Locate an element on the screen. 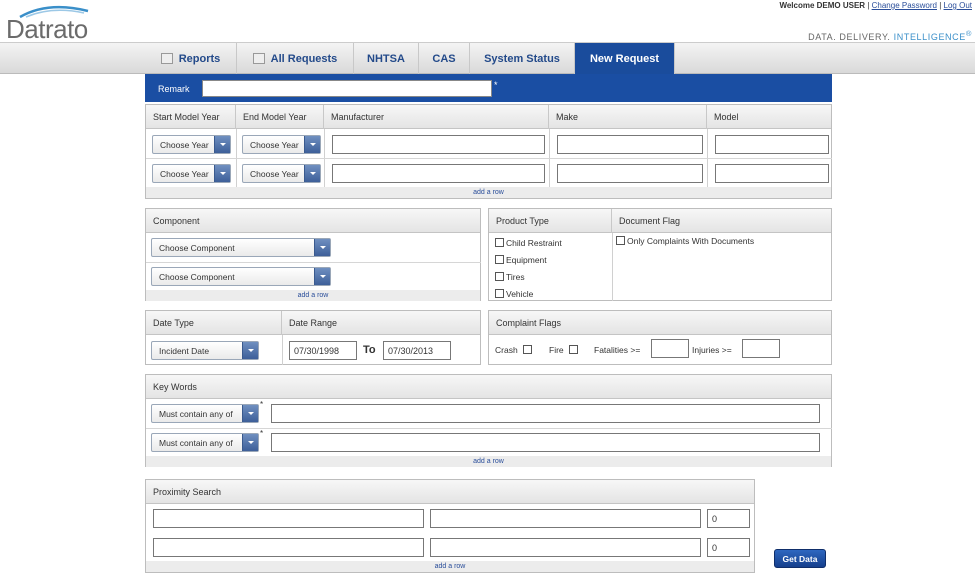  component-add-row-link: add a row is located at coordinates (313, 295).